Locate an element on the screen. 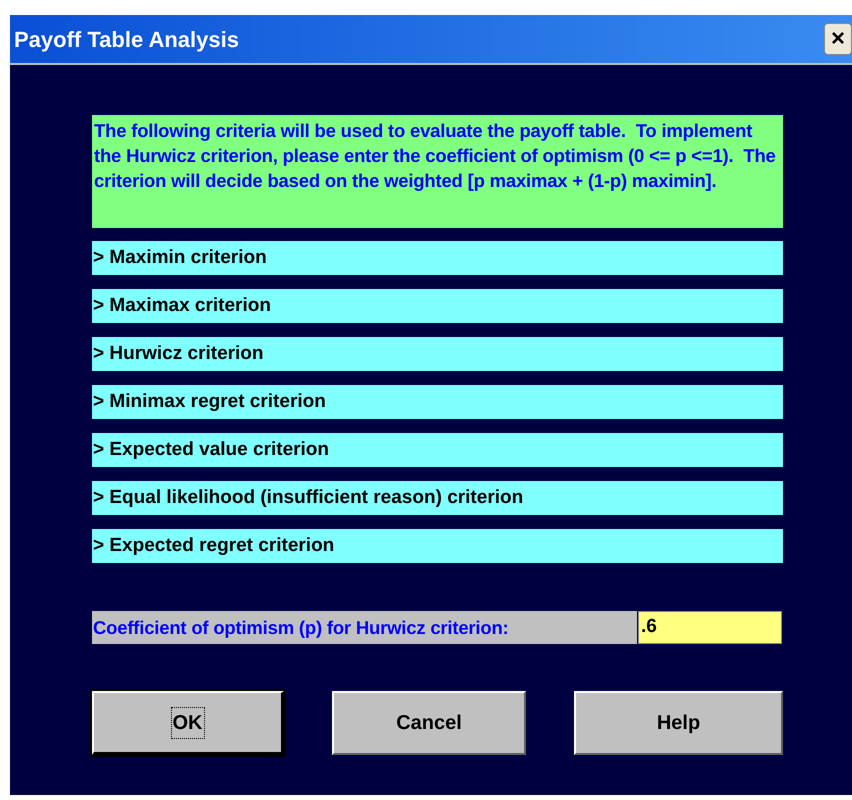 The height and width of the screenshot is (800, 852). window-title: Payoff Table Analysis is located at coordinates (126, 40).